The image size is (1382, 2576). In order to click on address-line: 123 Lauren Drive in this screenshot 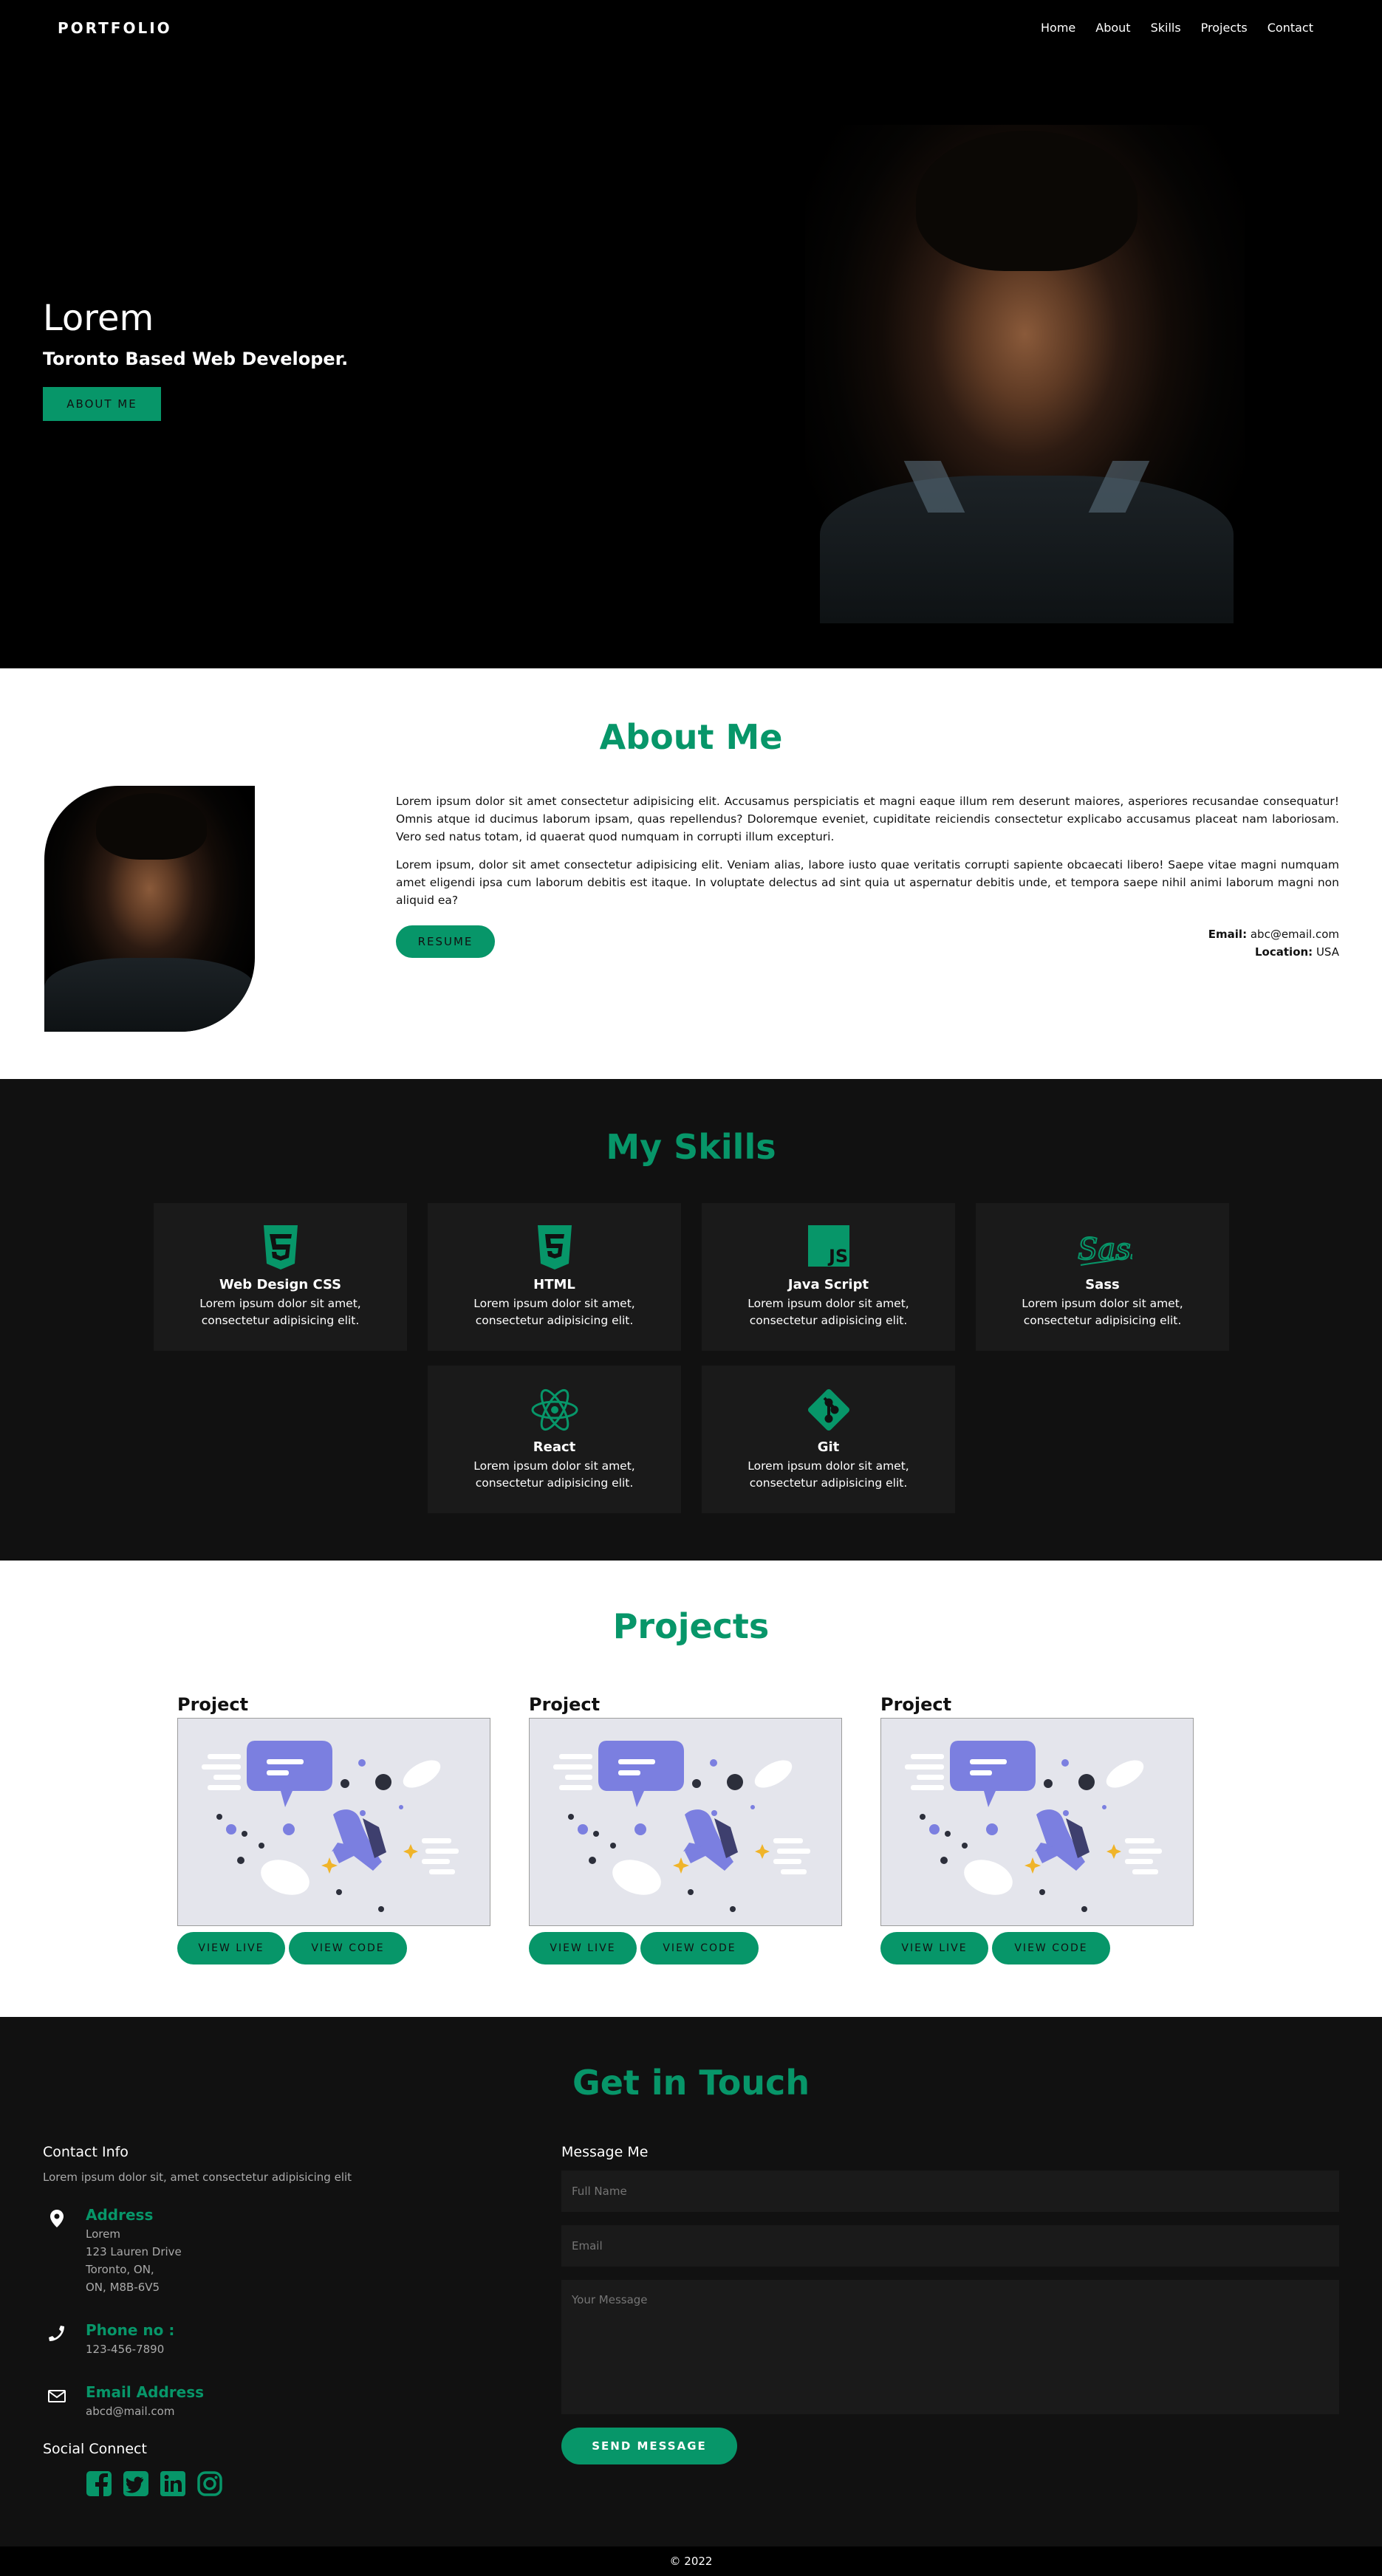, I will do `click(134, 2251)`.